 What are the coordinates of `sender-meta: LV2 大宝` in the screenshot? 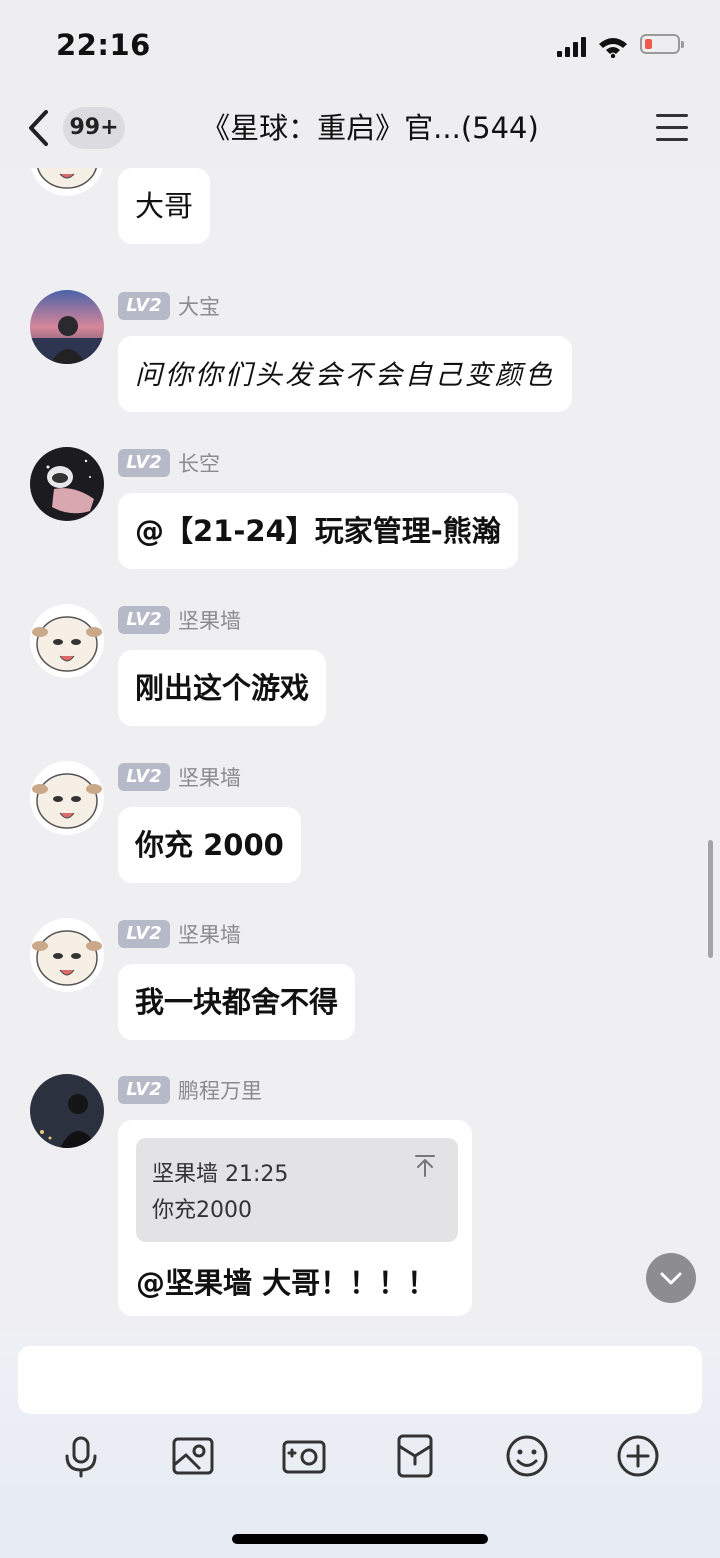 It's located at (169, 306).